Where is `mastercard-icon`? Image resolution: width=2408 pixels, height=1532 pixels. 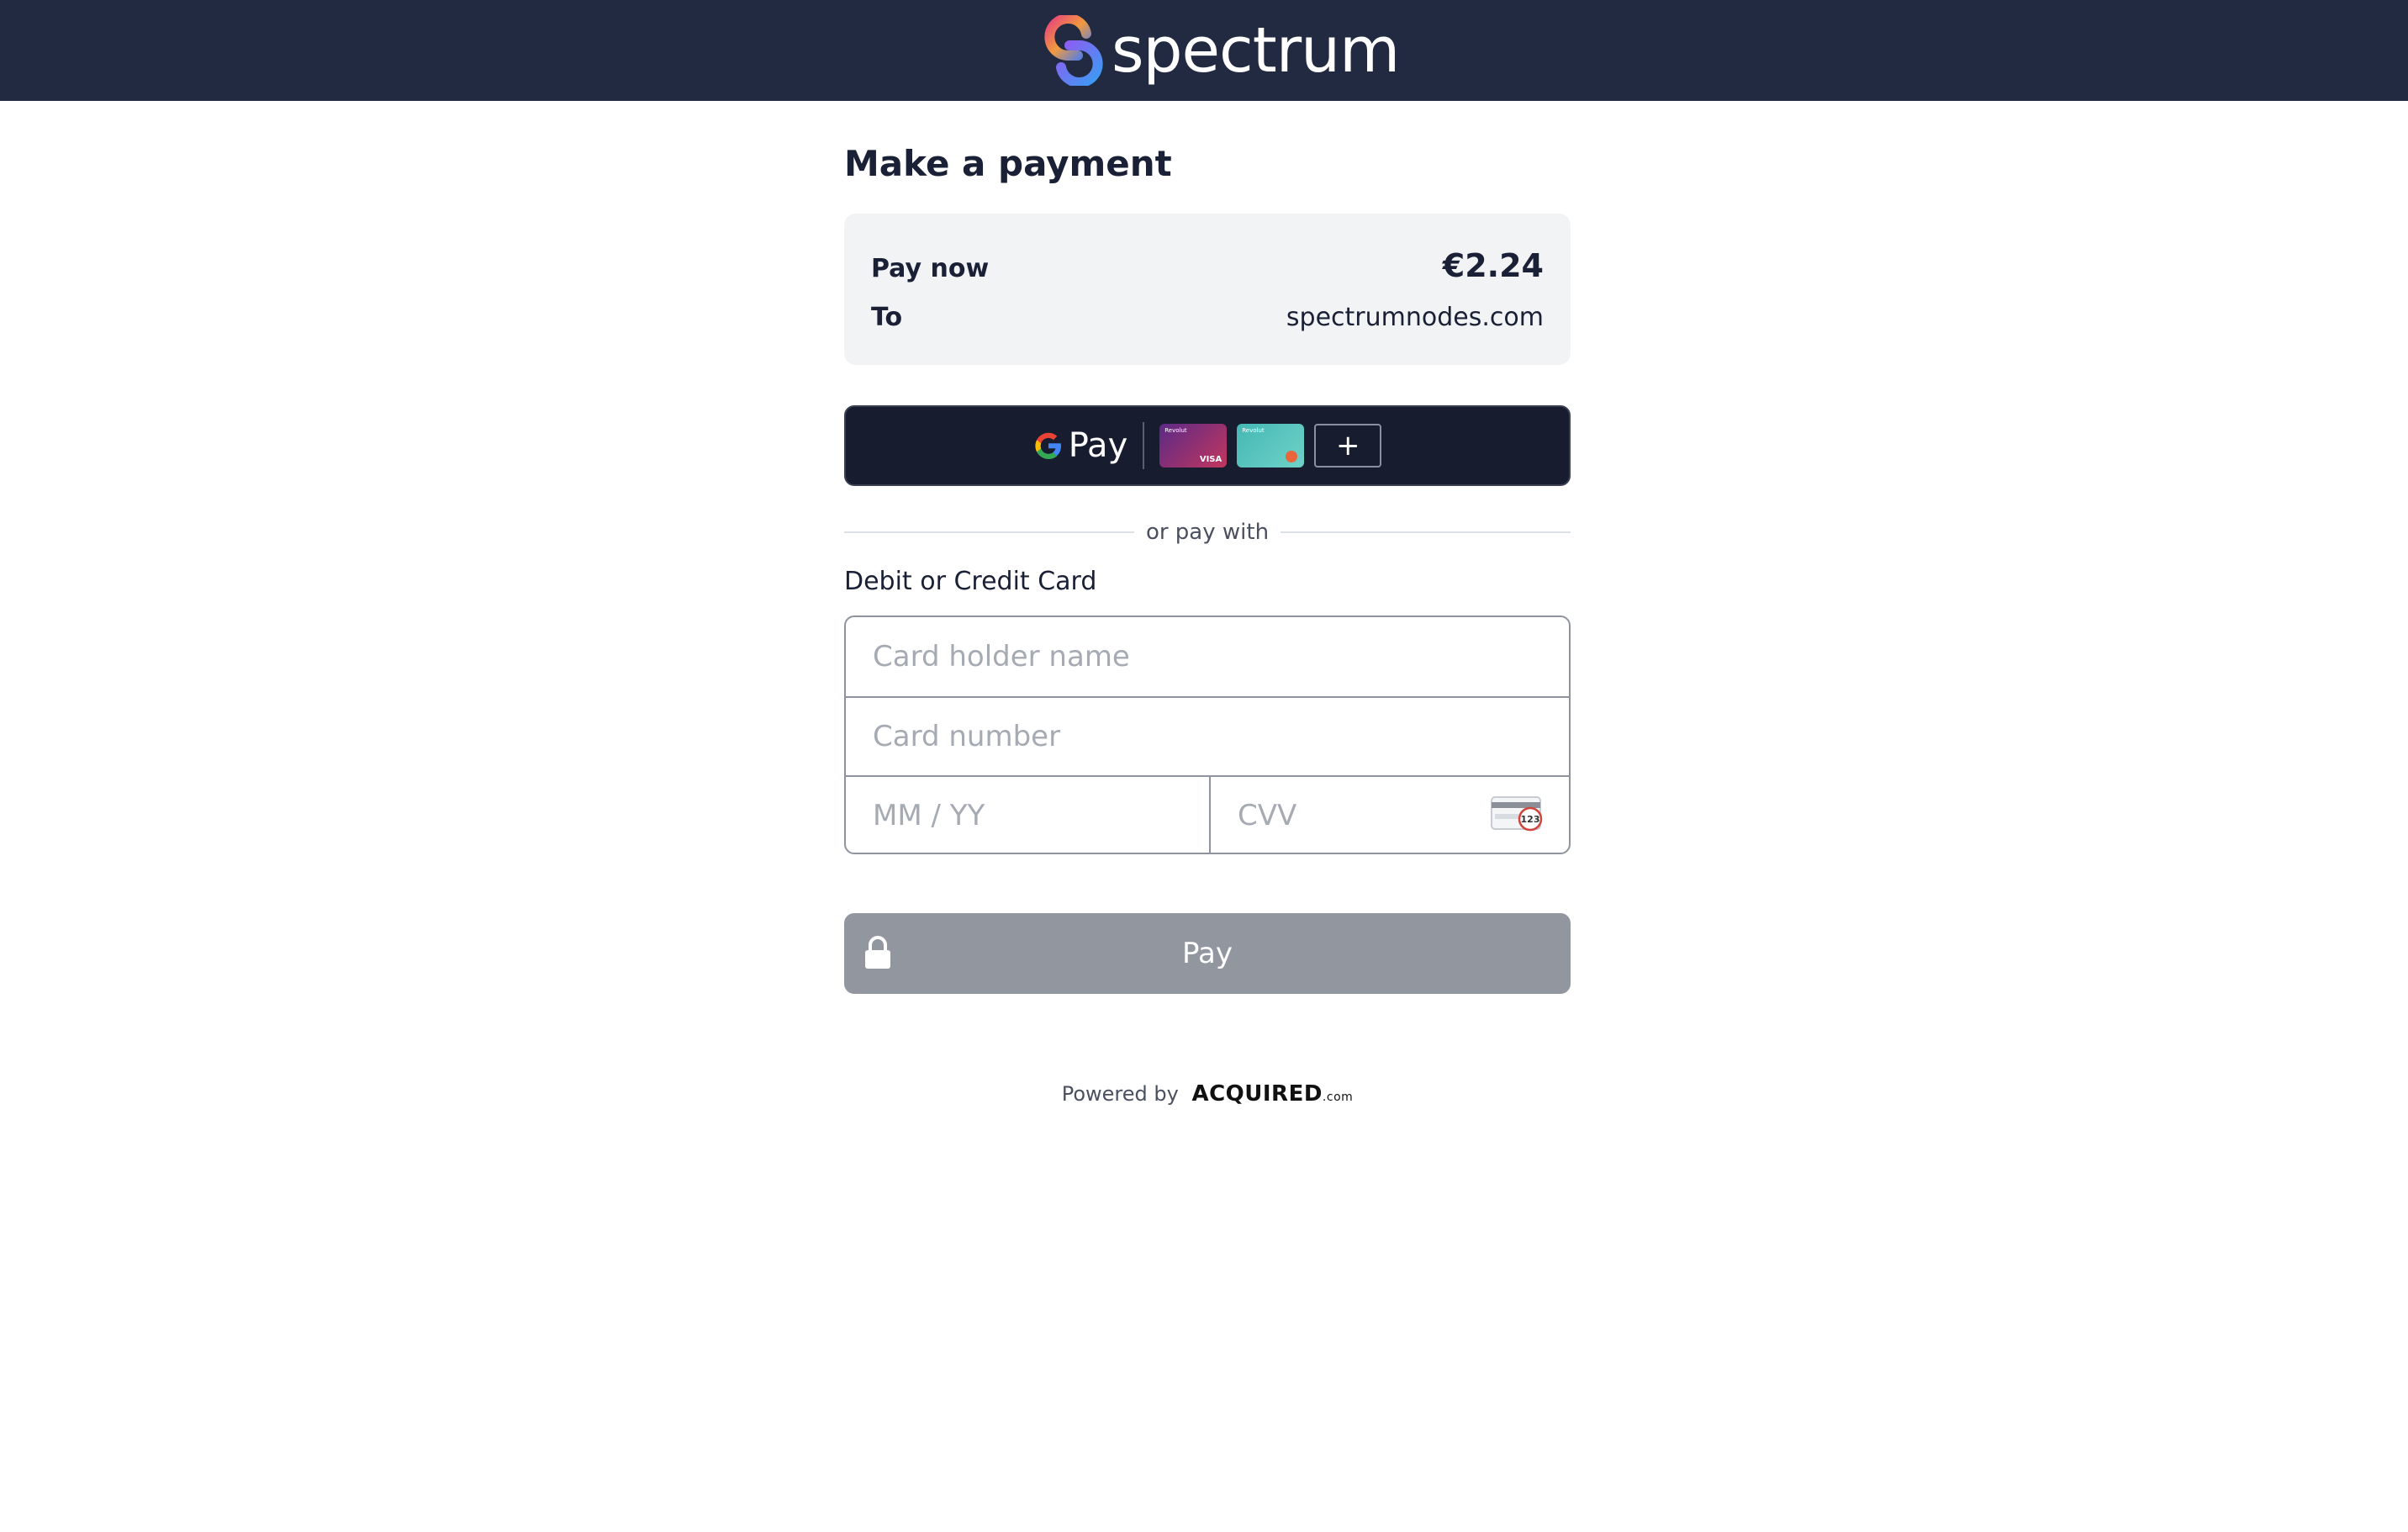
mastercard-icon is located at coordinates (1292, 456).